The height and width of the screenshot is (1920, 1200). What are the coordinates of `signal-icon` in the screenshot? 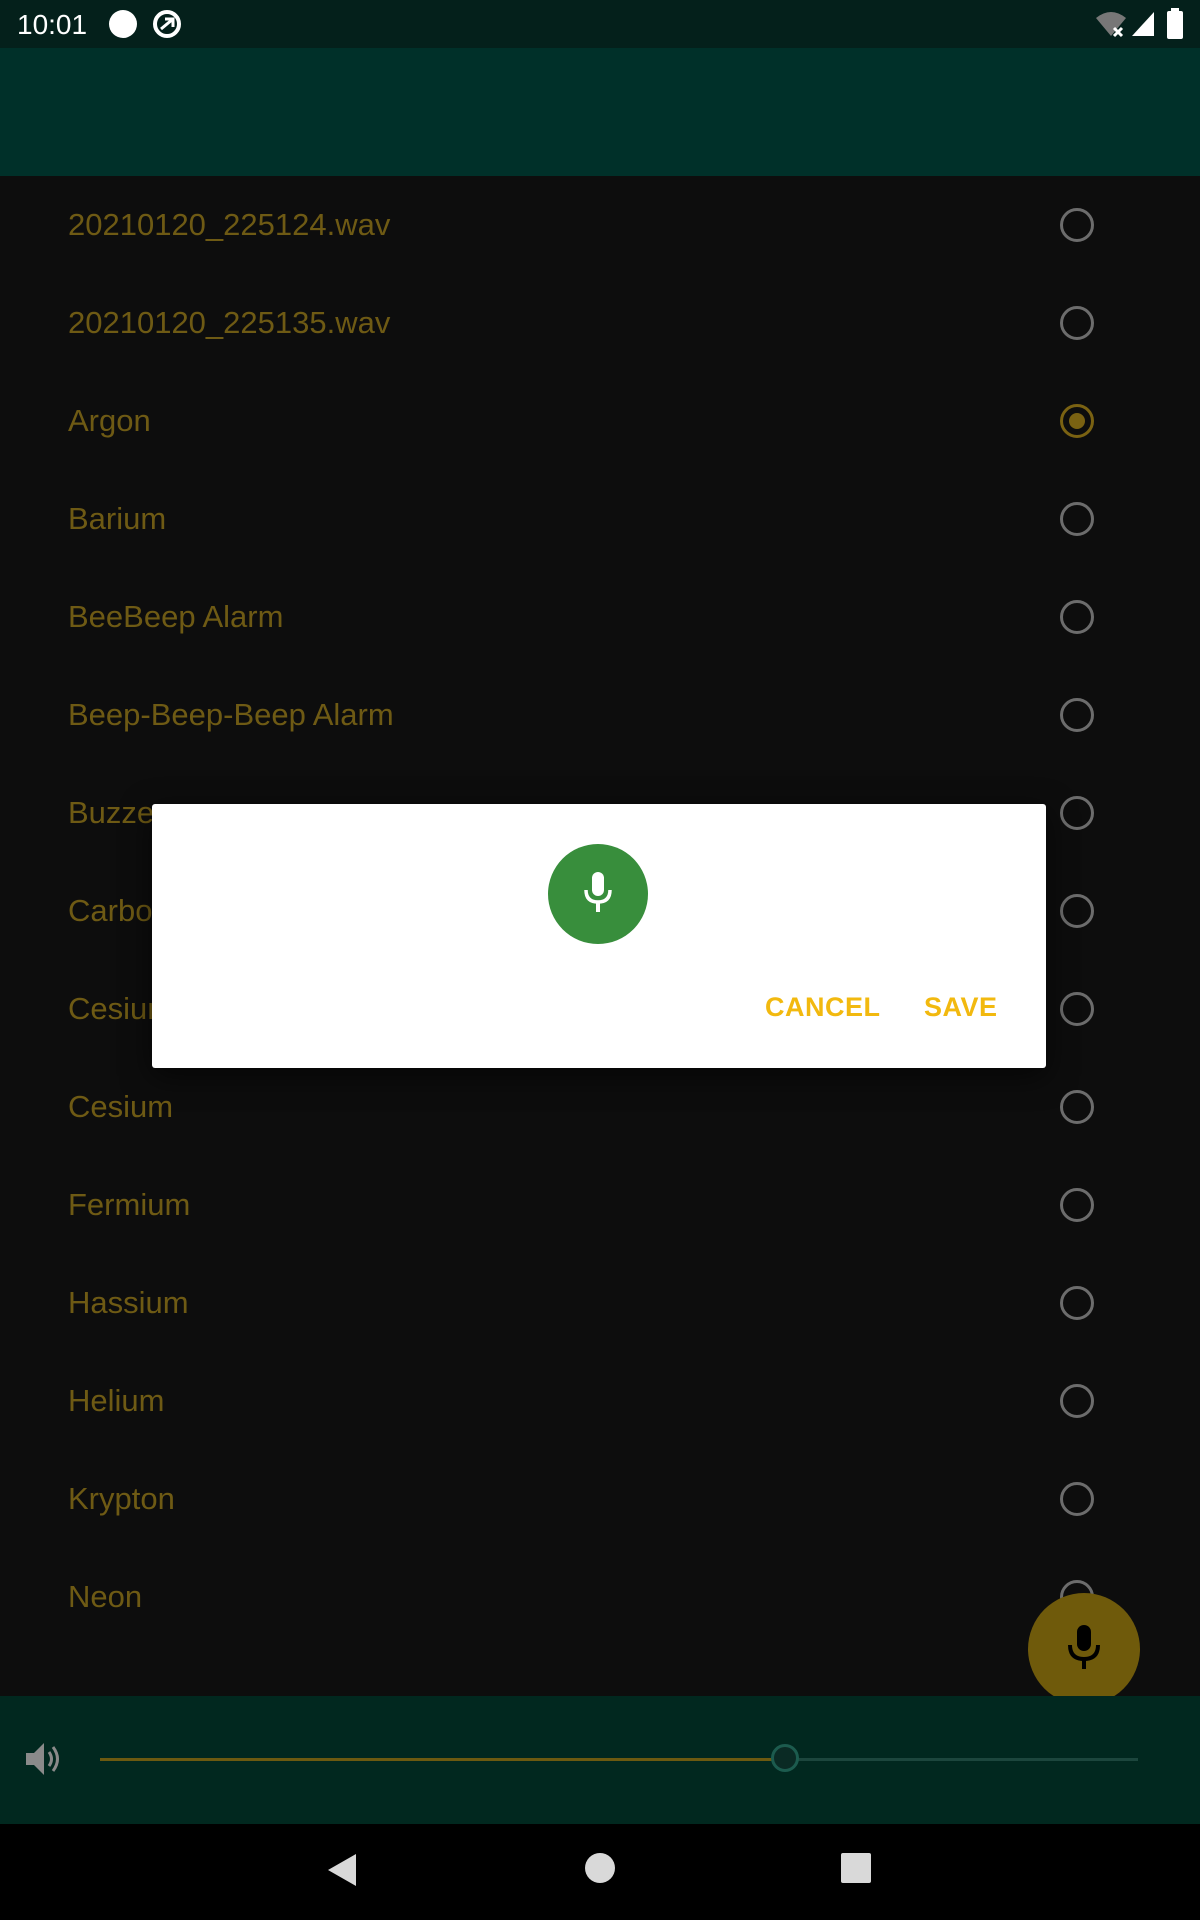 It's located at (1143, 26).